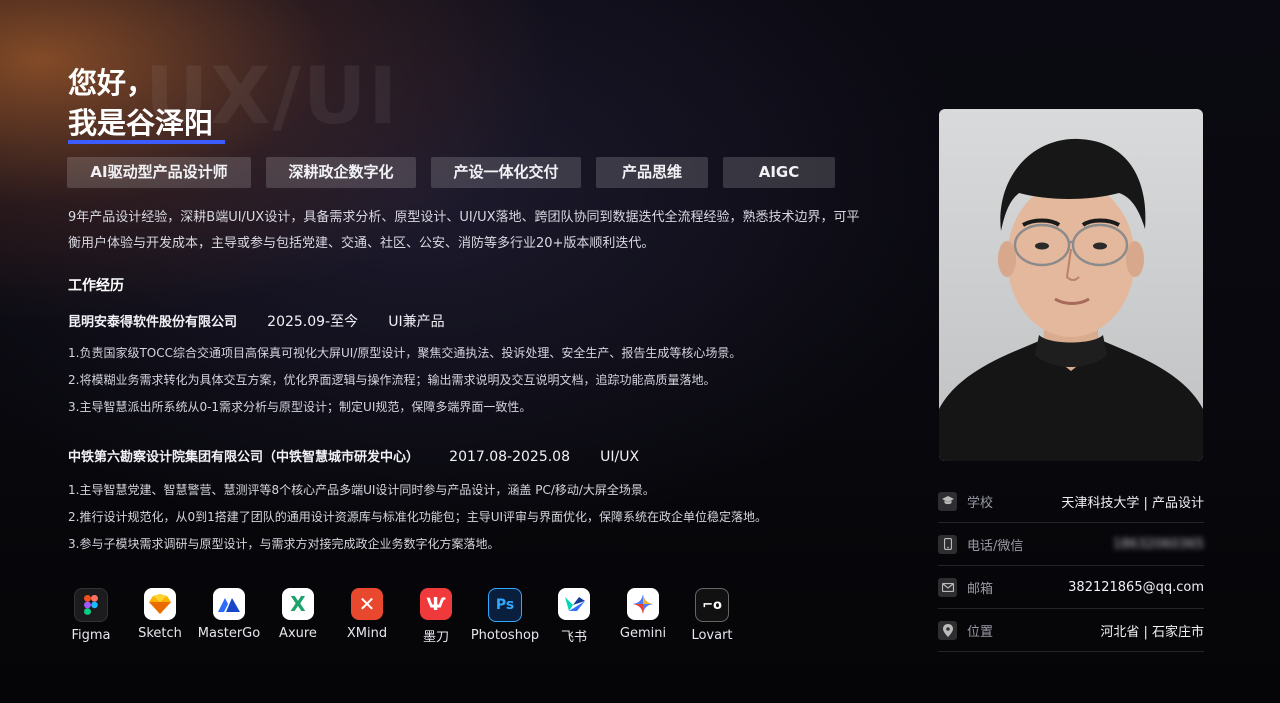 Image resolution: width=1280 pixels, height=703 pixels. Describe the element at coordinates (244, 457) in the screenshot. I see `job-company: 中铁第六勘察设计院集团有限公司（中铁智慧城市研发中心）` at that location.